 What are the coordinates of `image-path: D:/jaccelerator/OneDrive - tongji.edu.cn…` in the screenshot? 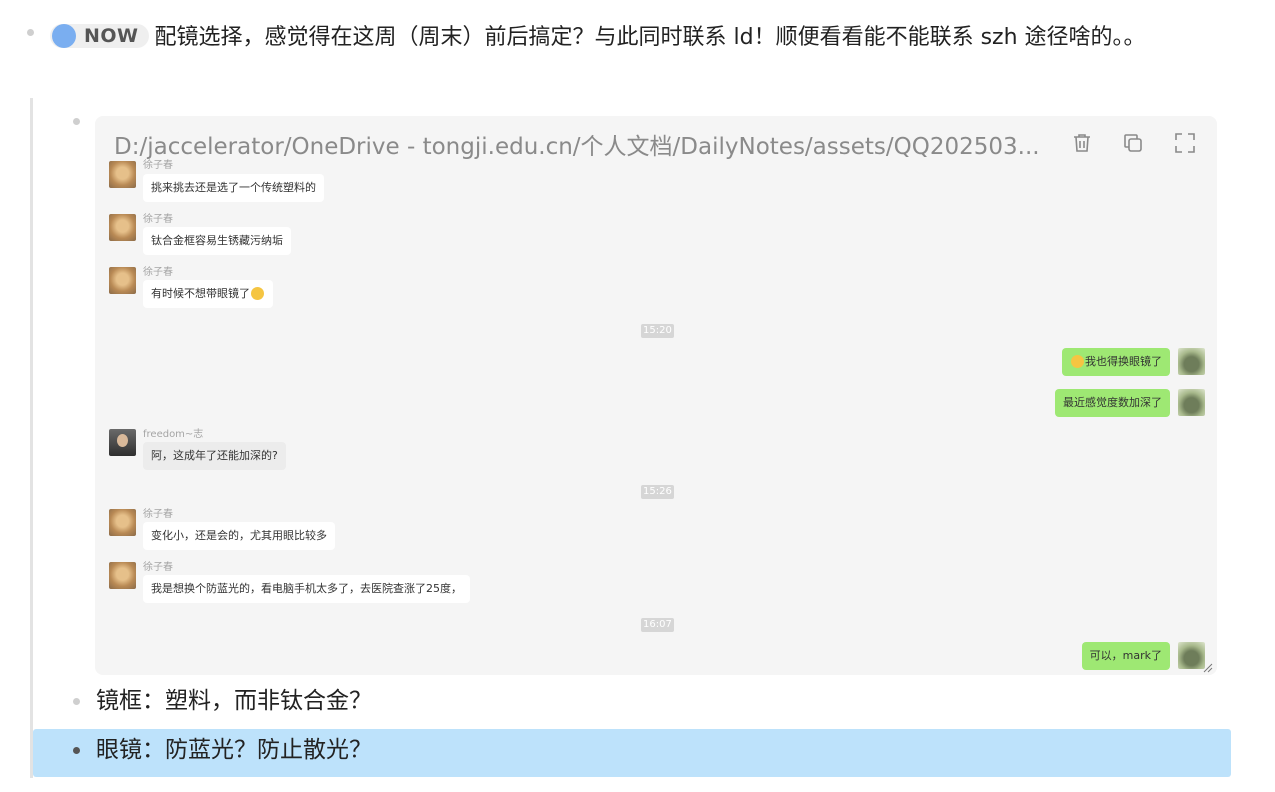 It's located at (577, 147).